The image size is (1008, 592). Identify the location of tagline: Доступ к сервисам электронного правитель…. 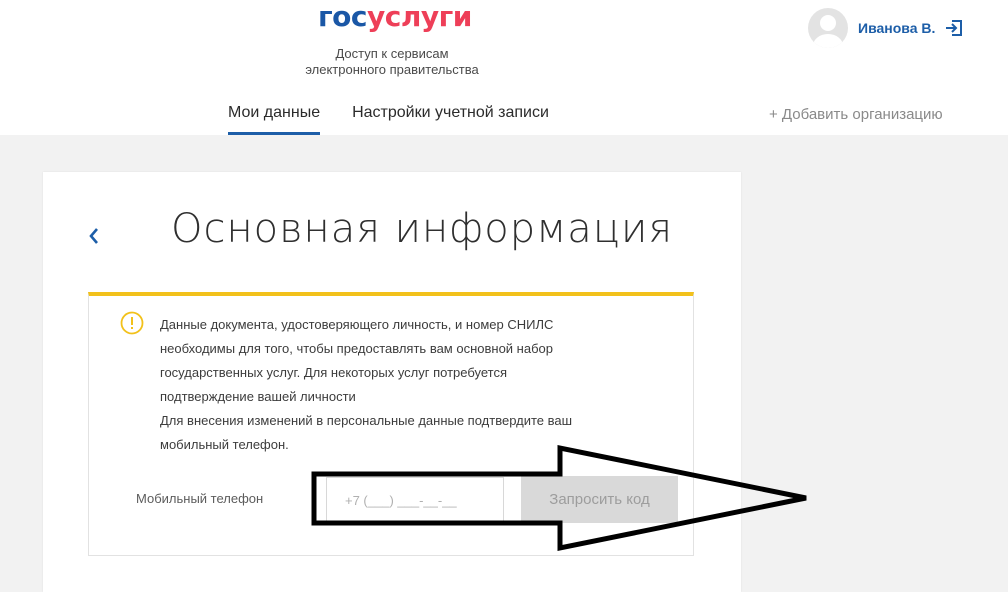
(392, 62).